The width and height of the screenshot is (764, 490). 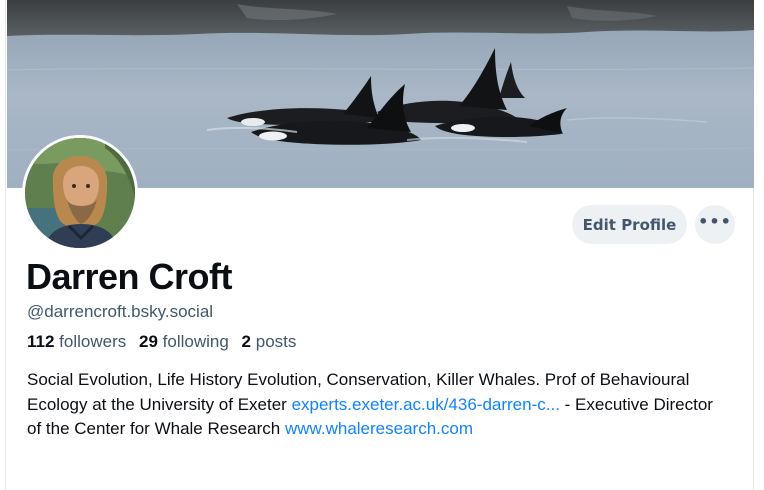 What do you see at coordinates (629, 224) in the screenshot?
I see `edit-profile-button: Edit Profile` at bounding box center [629, 224].